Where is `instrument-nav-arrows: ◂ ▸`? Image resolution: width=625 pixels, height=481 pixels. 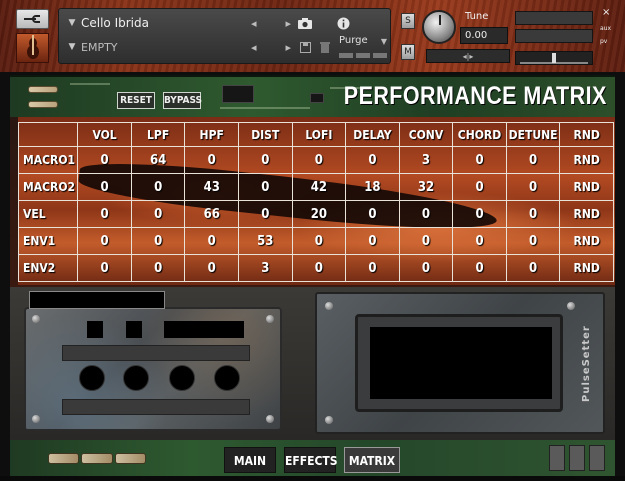 instrument-nav-arrows: ◂ ▸ is located at coordinates (271, 23).